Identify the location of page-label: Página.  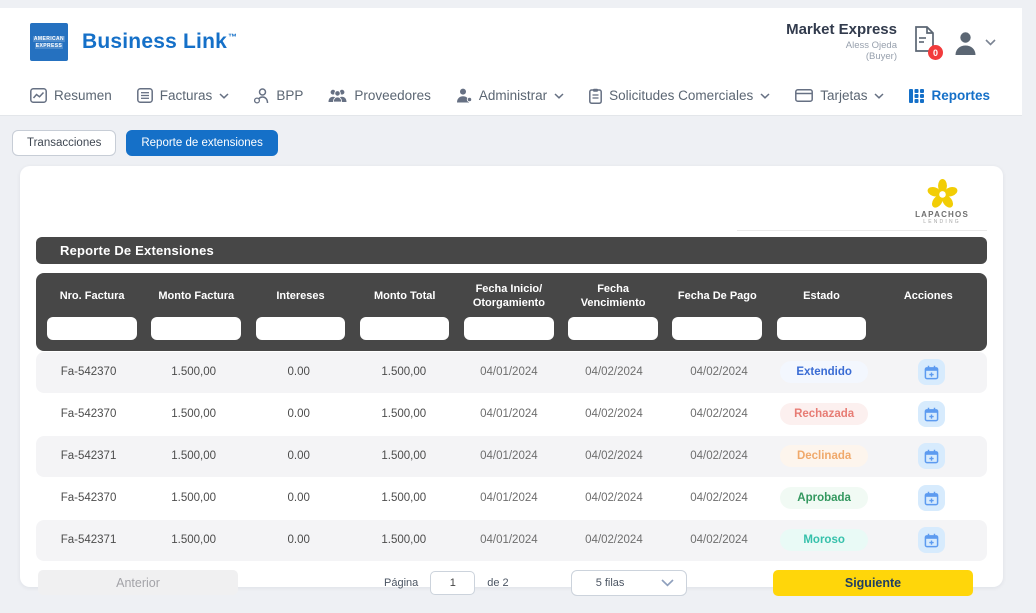
(401, 582).